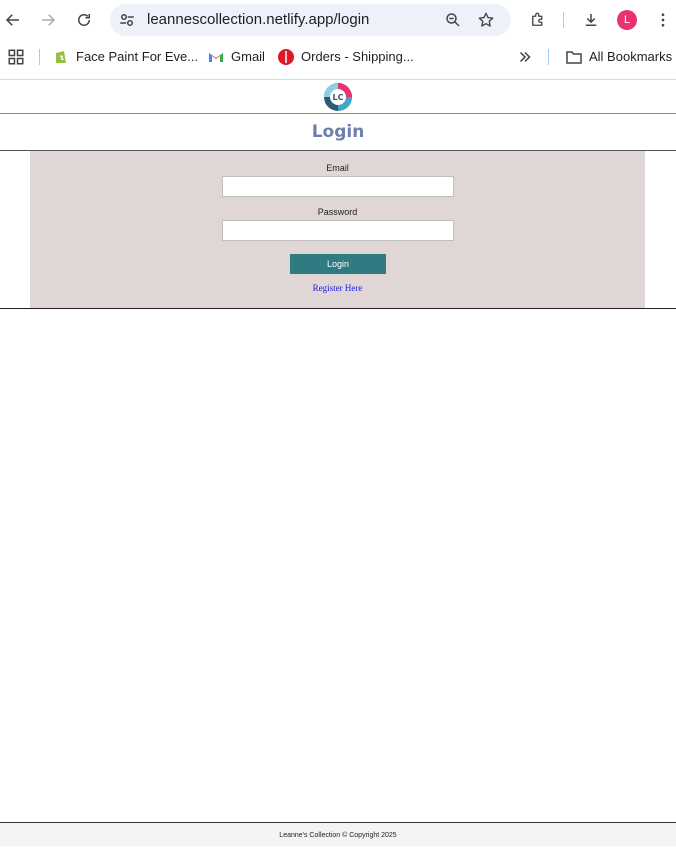  I want to click on back-button, so click(13, 20).